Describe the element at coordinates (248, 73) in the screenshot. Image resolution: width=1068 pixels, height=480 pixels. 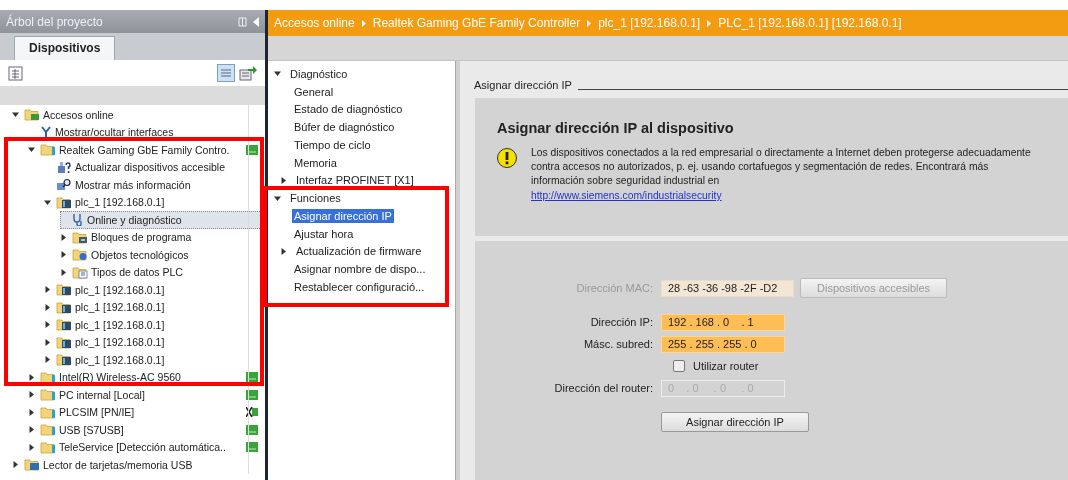
I see `export-icon` at that location.